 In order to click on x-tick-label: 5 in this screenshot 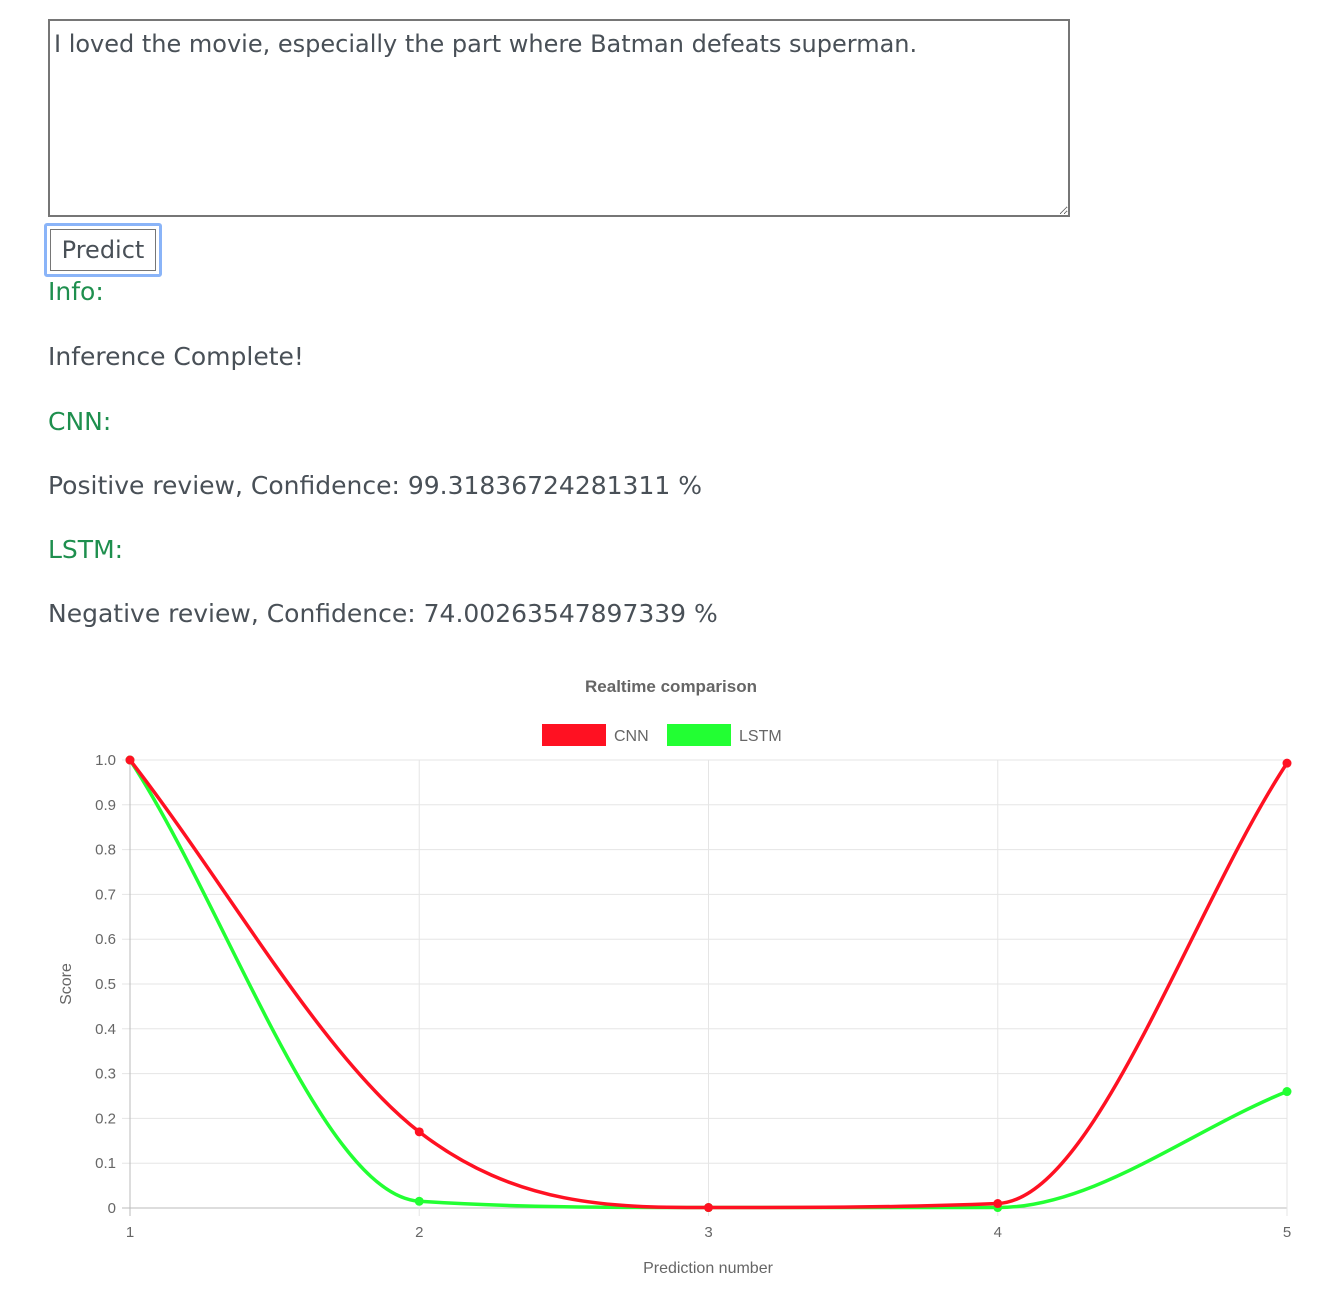, I will do `click(1287, 1232)`.